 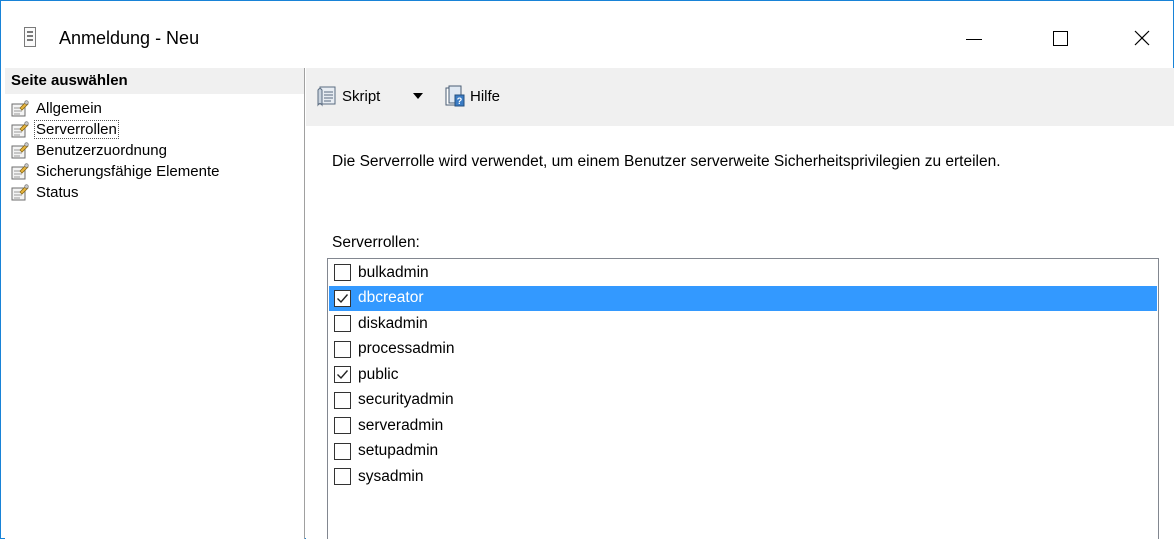 I want to click on server-app-icon, so click(x=30, y=37).